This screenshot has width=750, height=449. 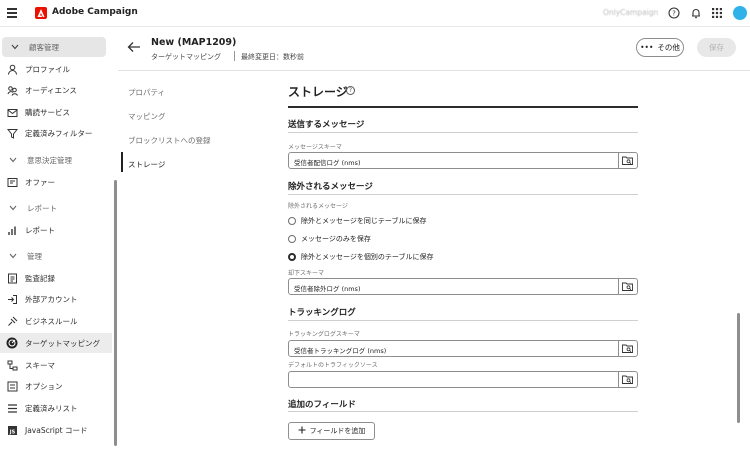 I want to click on tracking-schema-field: 受信者トラッキングログ (nms), so click(x=463, y=348).